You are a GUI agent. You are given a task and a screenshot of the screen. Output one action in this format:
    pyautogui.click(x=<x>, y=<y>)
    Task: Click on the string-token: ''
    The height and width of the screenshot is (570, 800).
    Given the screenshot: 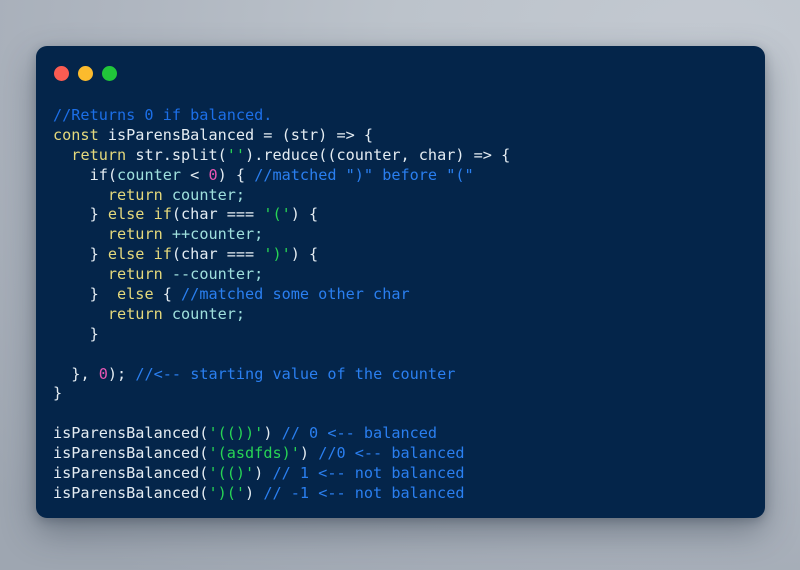 What is the action you would take?
    pyautogui.click(x=236, y=154)
    